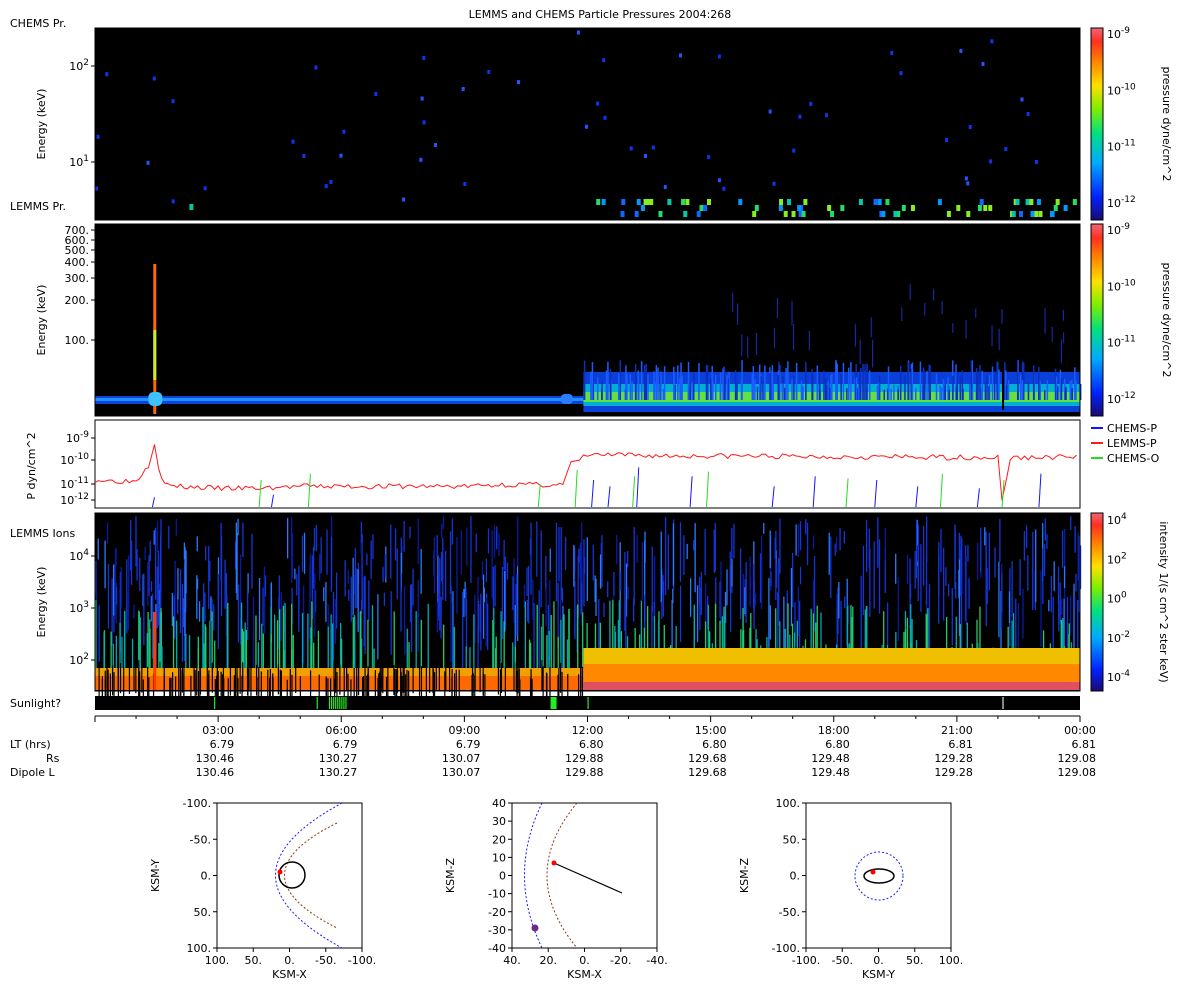  Describe the element at coordinates (535, 928) in the screenshot. I see `projection-marker` at that location.